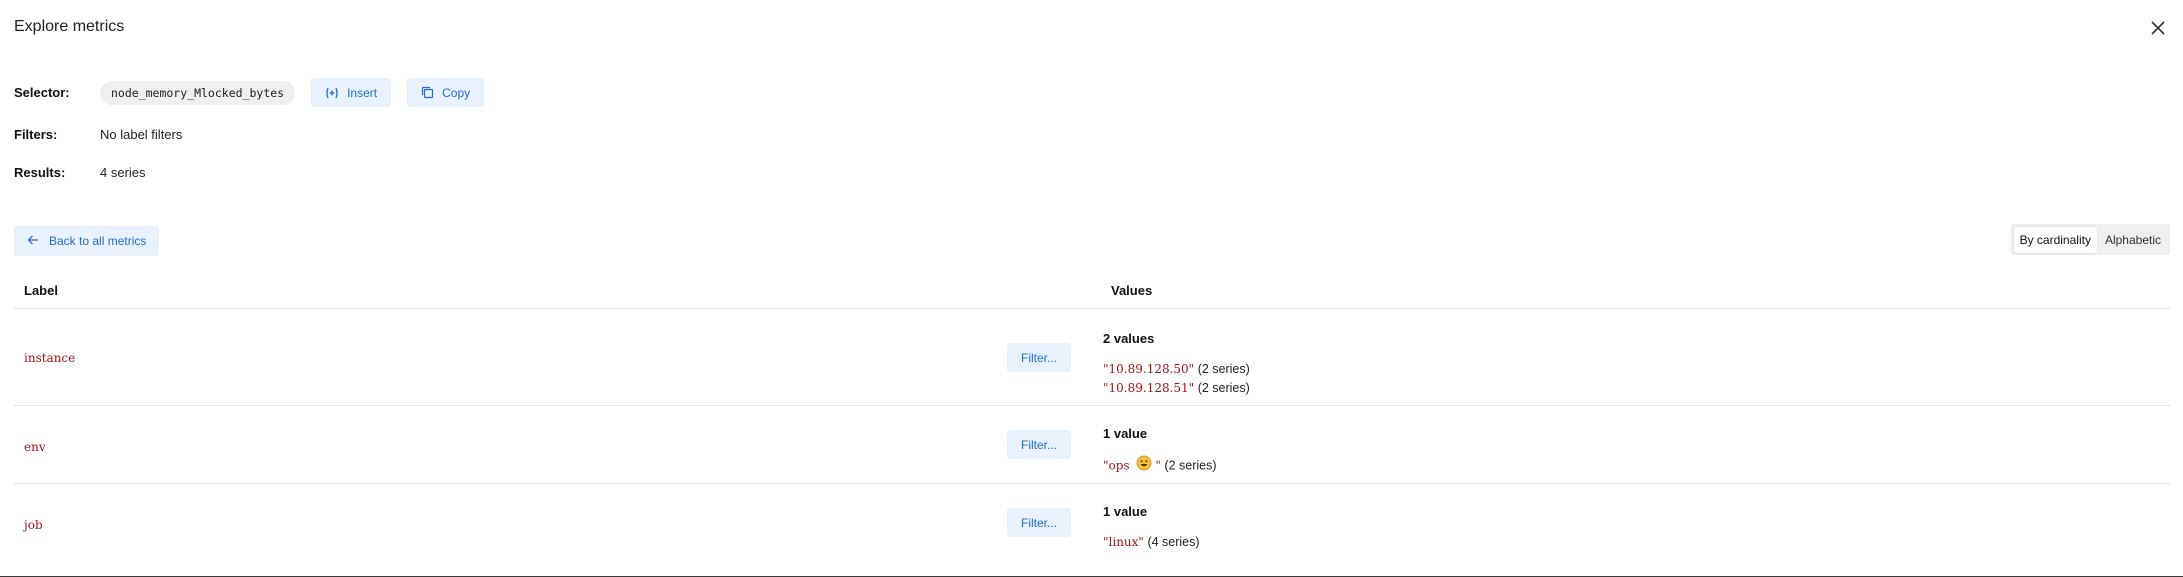 This screenshot has width=2183, height=577. I want to click on filters-row: Filters: No label filters, so click(98, 134).